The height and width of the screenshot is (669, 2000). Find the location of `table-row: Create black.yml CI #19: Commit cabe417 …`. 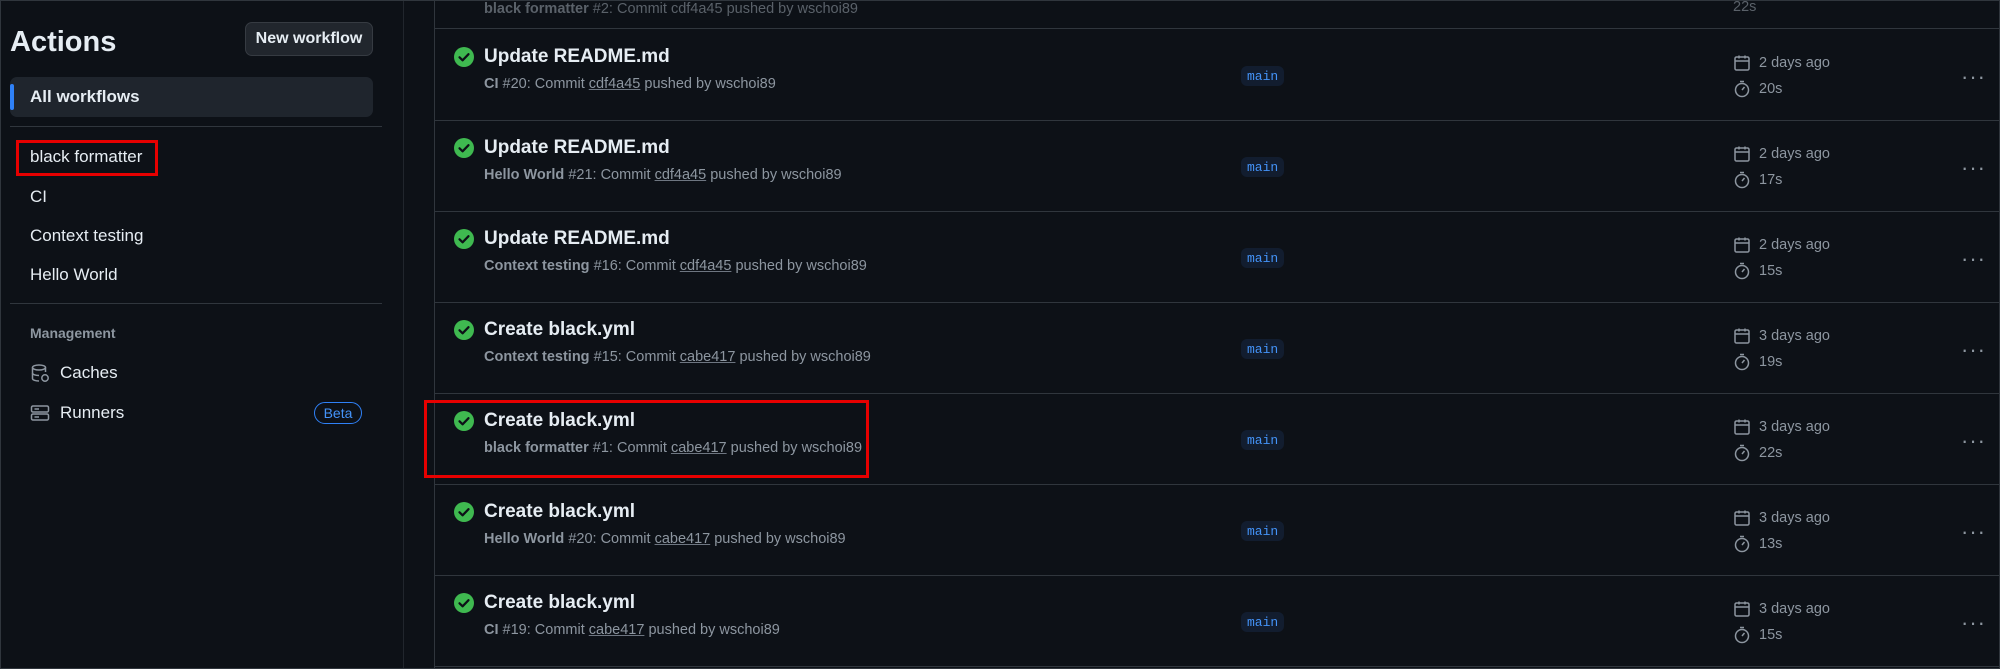

table-row: Create black.yml CI #19: Commit cabe417 … is located at coordinates (1217, 621).